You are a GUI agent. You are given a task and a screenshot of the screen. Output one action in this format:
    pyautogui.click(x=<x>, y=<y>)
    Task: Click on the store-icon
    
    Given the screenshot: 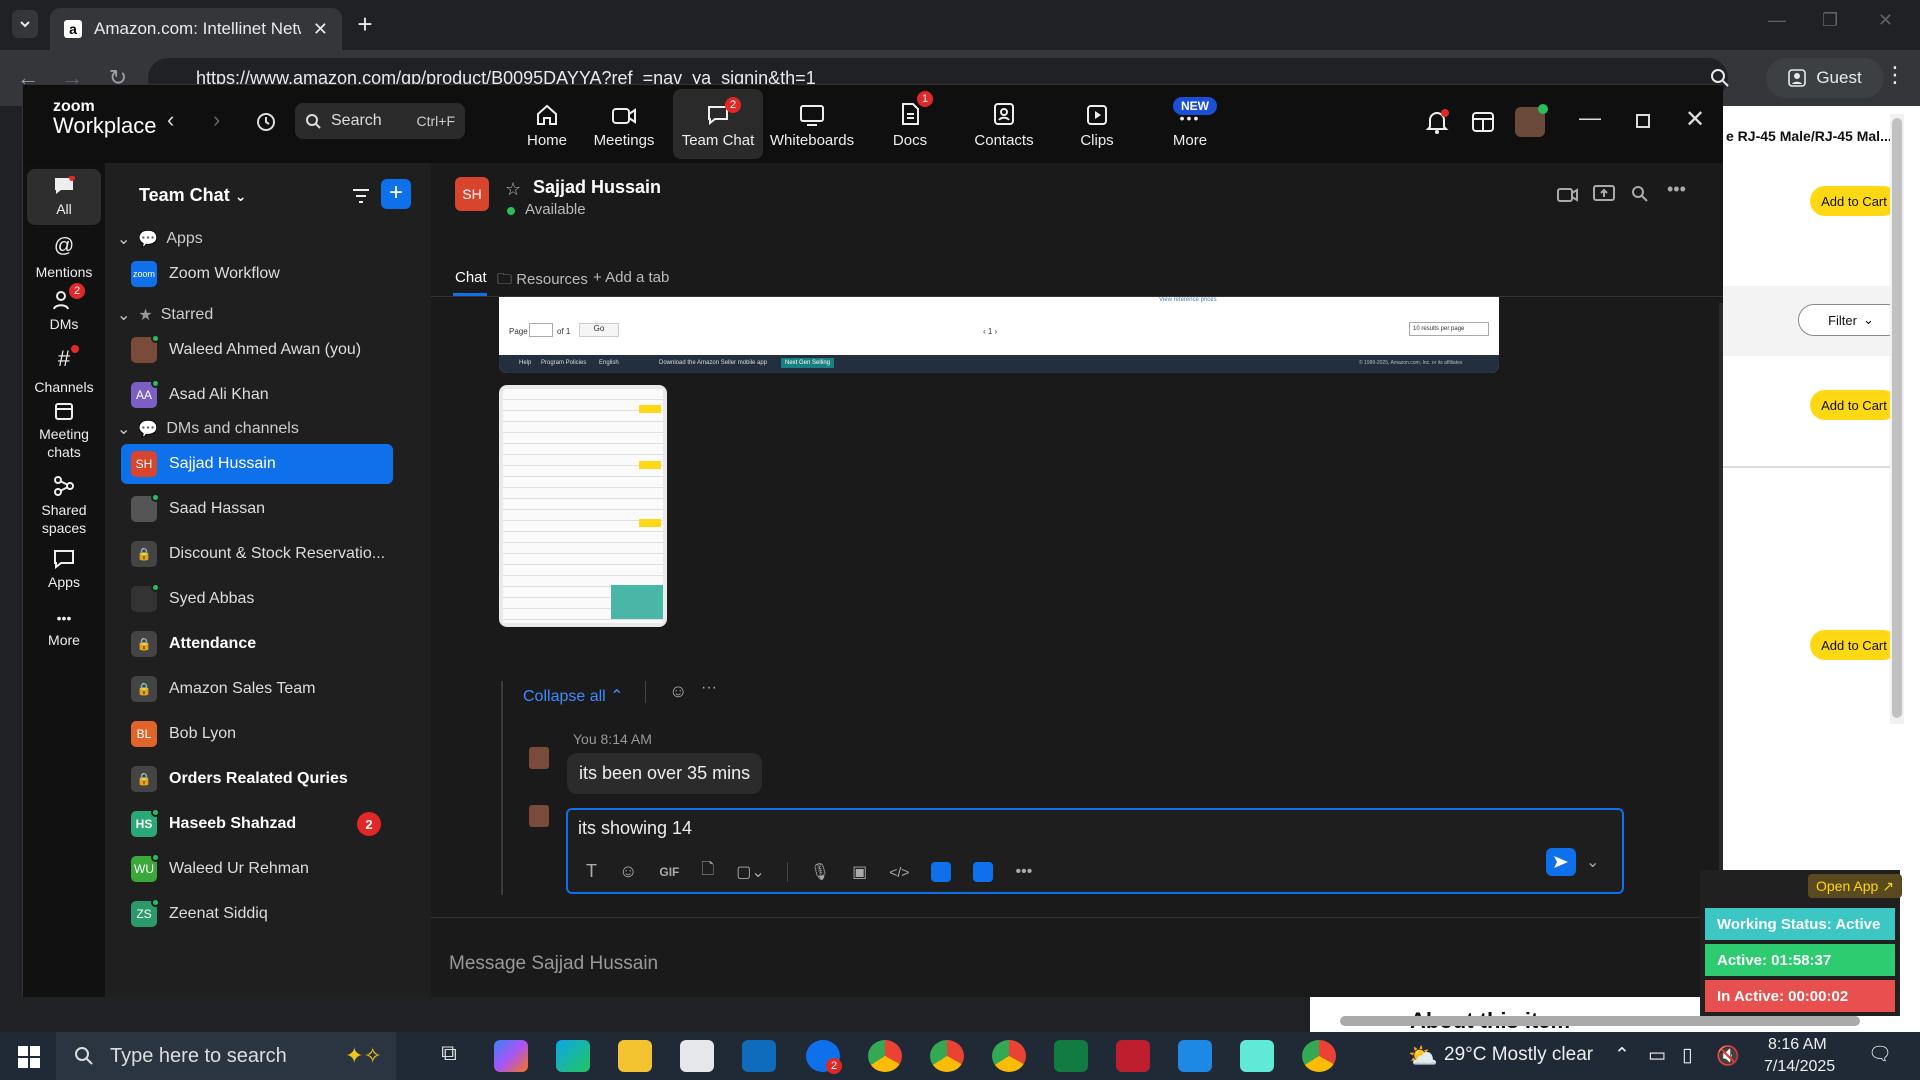 What is the action you would take?
    pyautogui.click(x=697, y=1056)
    